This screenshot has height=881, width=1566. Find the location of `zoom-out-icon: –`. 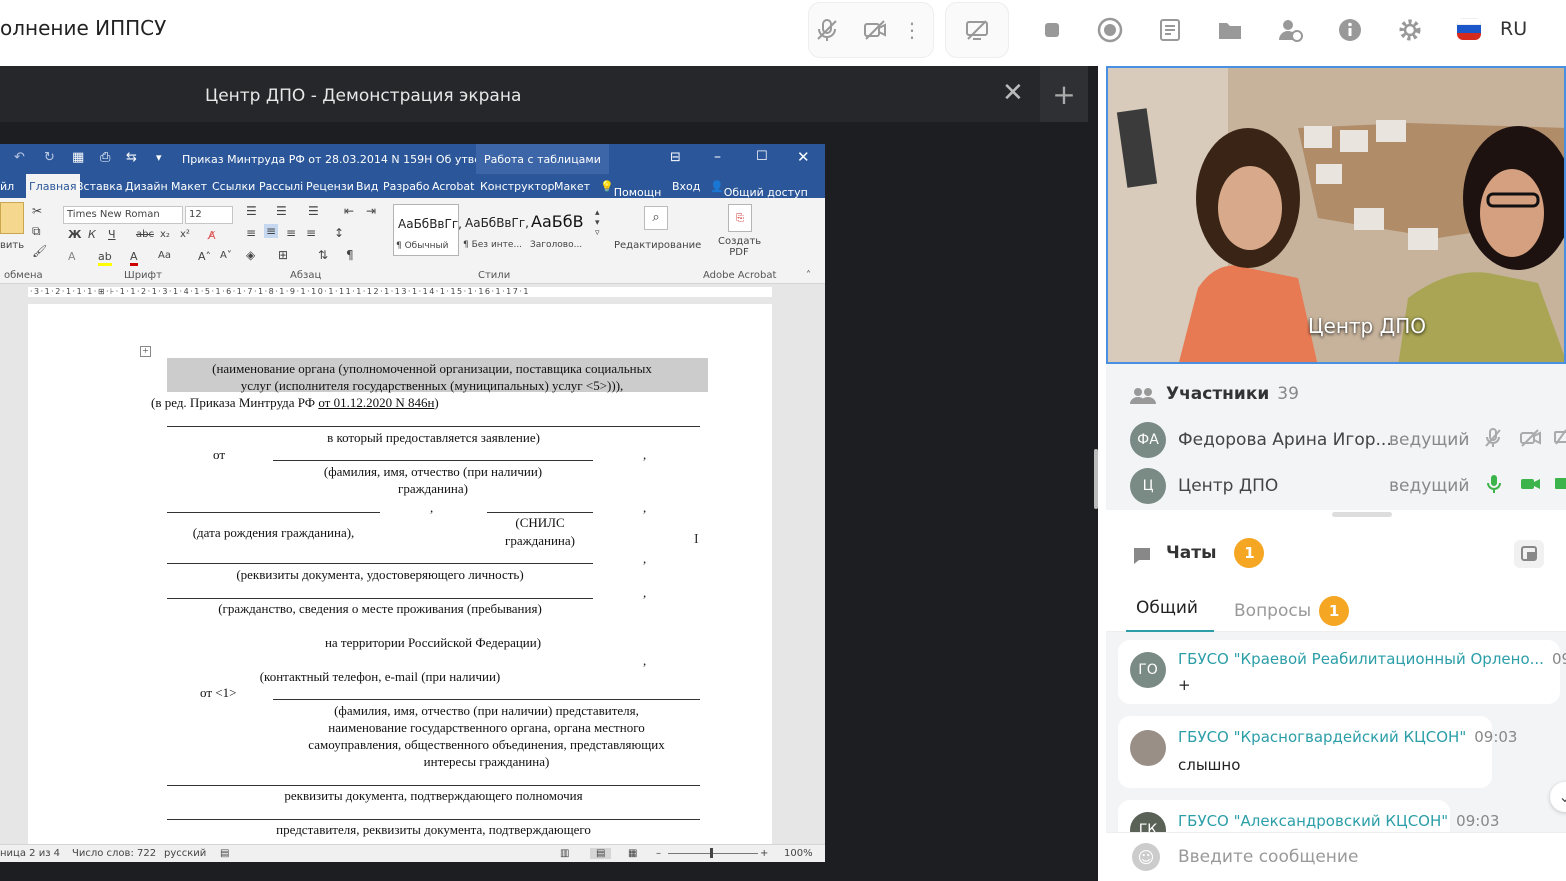

zoom-out-icon: – is located at coordinates (658, 853).